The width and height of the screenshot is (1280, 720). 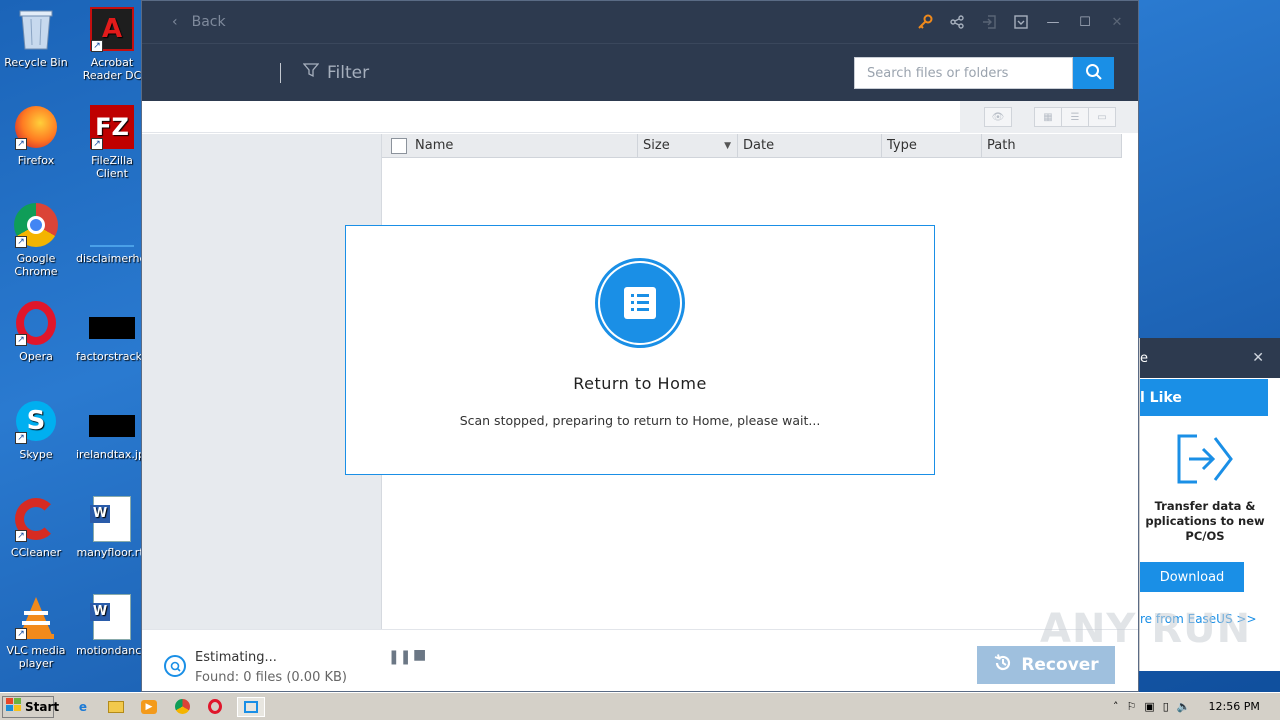 I want to click on desktop-icon-irelandtax: irelandtax.jpg, so click(x=114, y=429).